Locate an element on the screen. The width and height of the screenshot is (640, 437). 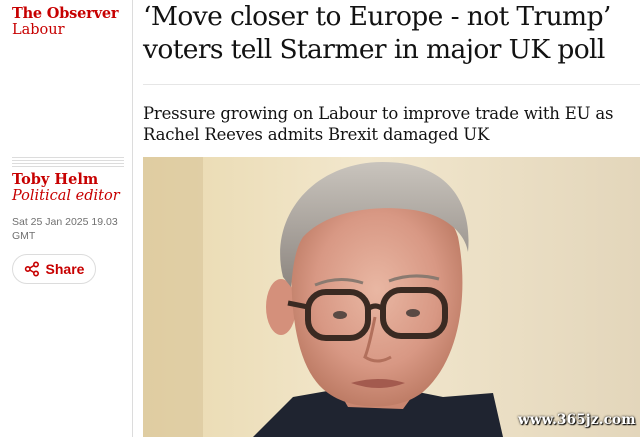
standfirst-line-2: Rachel Reeves admits Brexit damaged UK is located at coordinates (316, 134).